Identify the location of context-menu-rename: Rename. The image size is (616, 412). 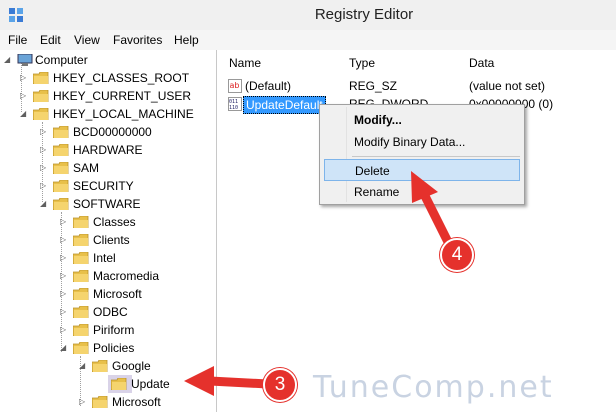
(422, 192).